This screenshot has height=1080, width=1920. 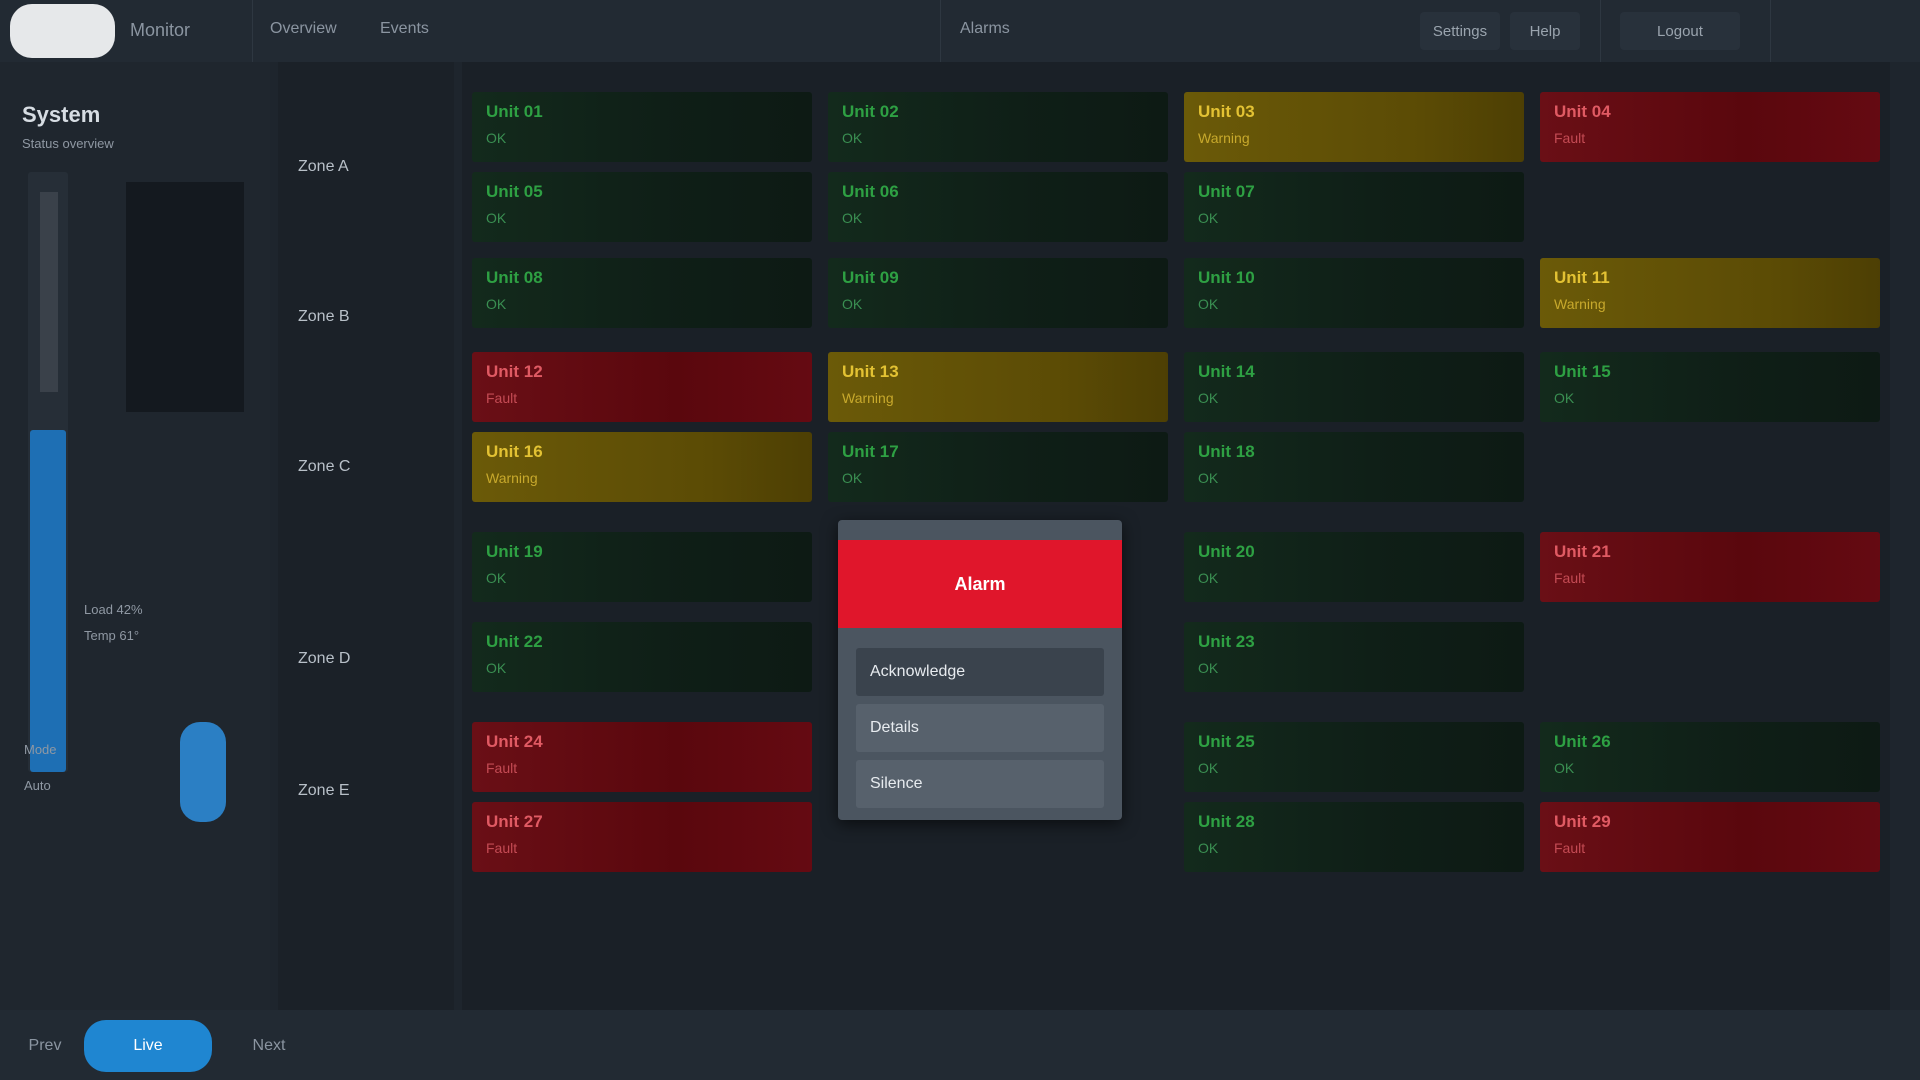 What do you see at coordinates (514, 821) in the screenshot?
I see `cell-name: Unit 27` at bounding box center [514, 821].